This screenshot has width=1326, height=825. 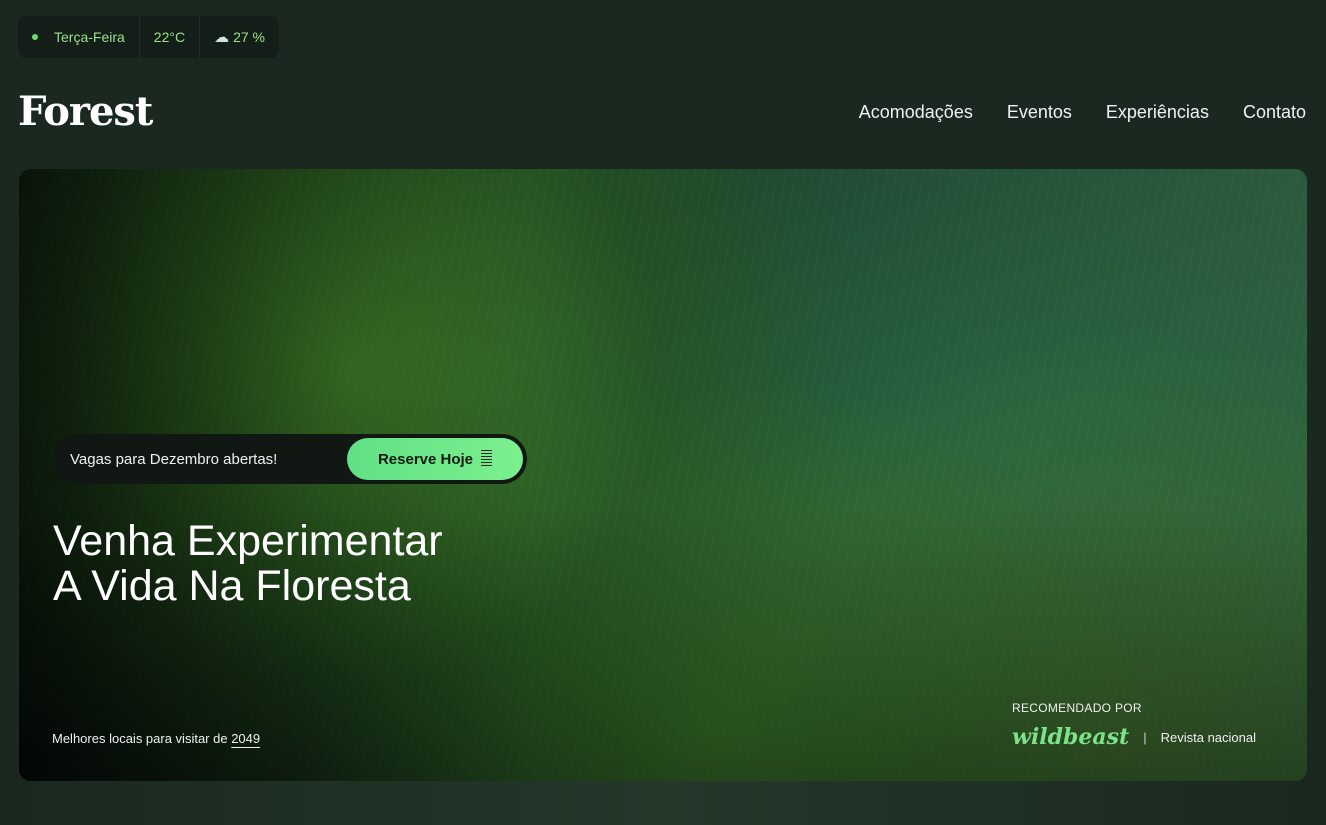 I want to click on rain-value: 27 %, so click(x=249, y=37).